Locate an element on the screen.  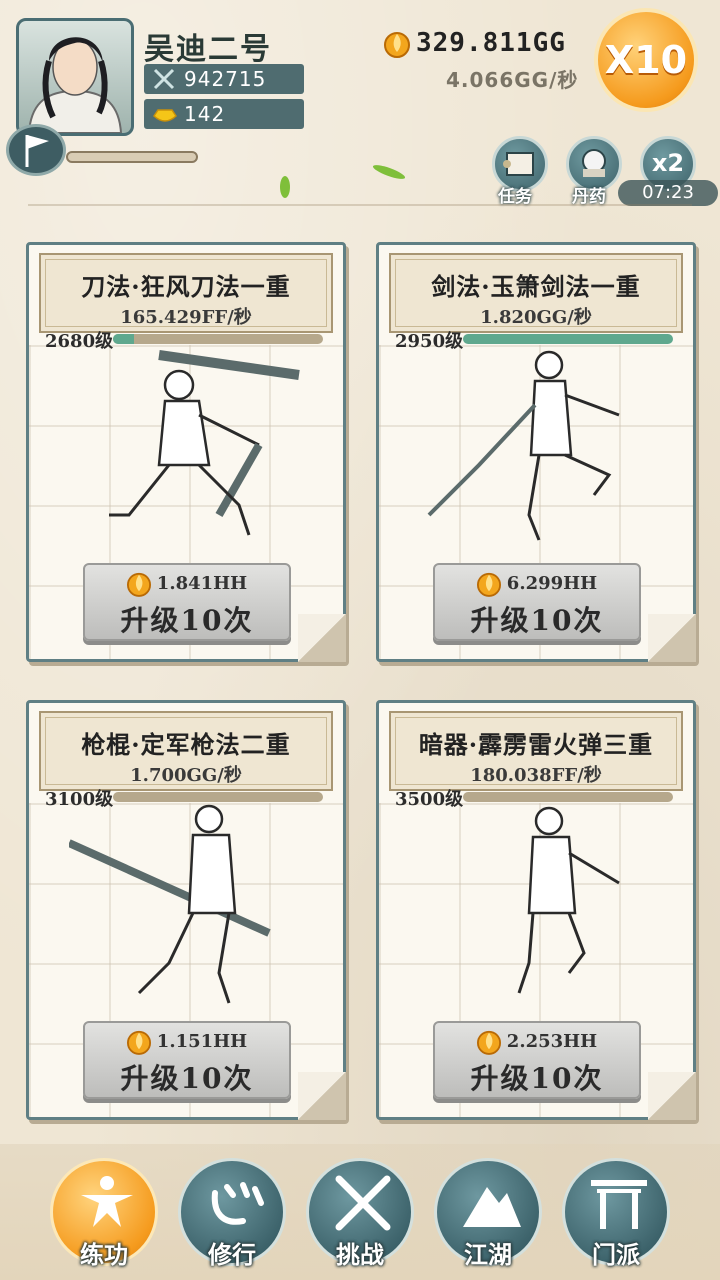
skill-rate: 180.038FF/秒 is located at coordinates (536, 775).